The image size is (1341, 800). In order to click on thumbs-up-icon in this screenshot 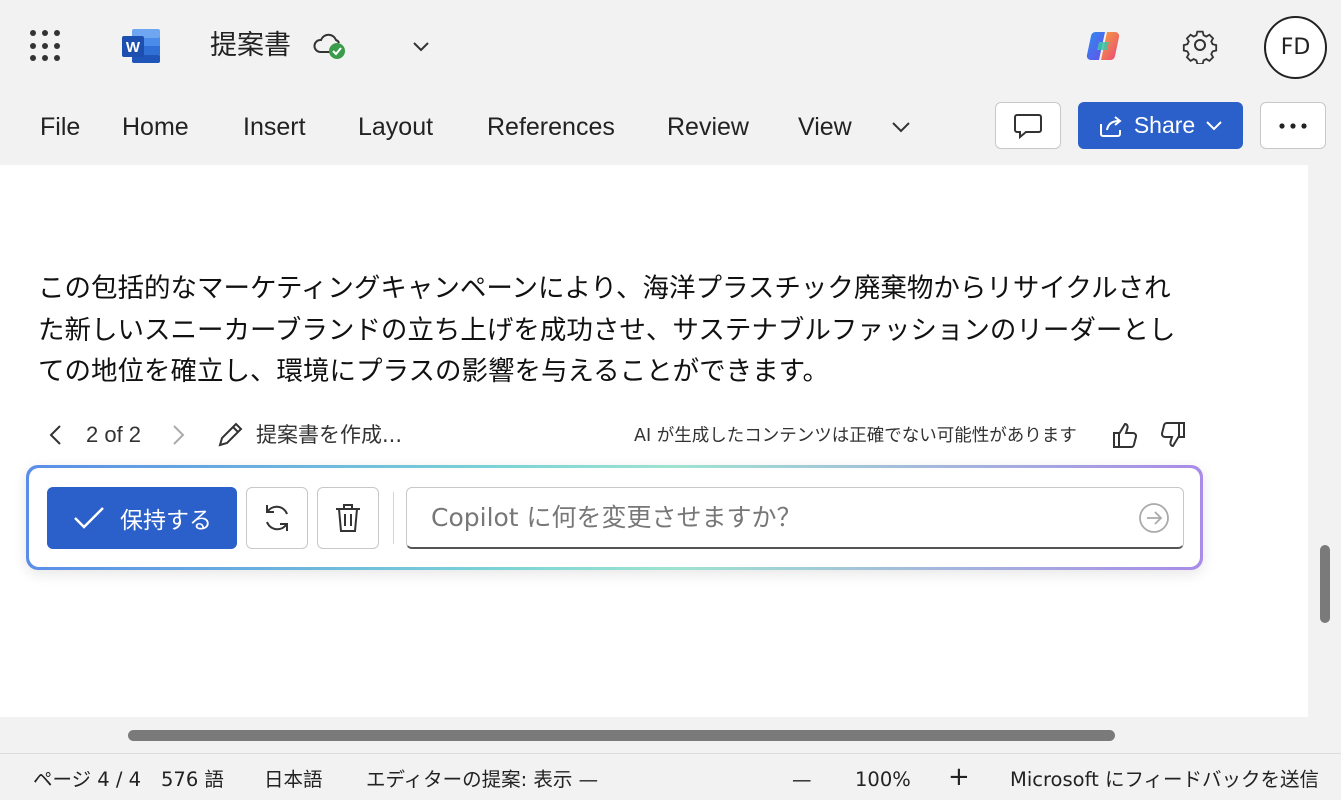, I will do `click(1125, 435)`.